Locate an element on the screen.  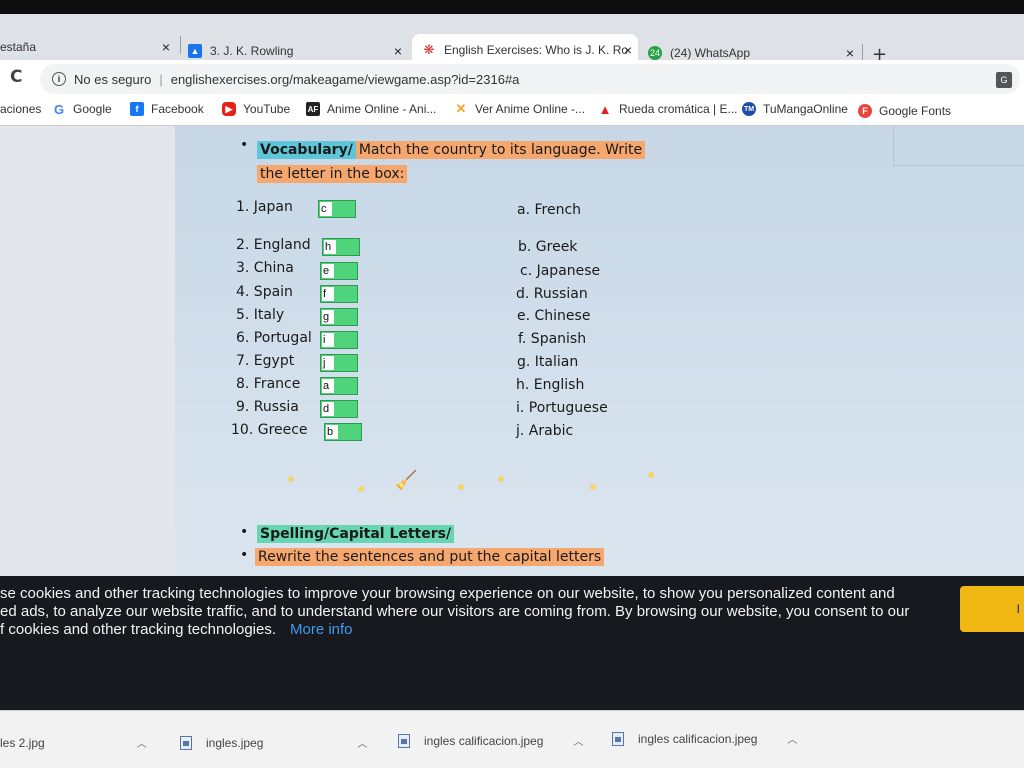
accept-cookies-button: I is located at coordinates (992, 609).